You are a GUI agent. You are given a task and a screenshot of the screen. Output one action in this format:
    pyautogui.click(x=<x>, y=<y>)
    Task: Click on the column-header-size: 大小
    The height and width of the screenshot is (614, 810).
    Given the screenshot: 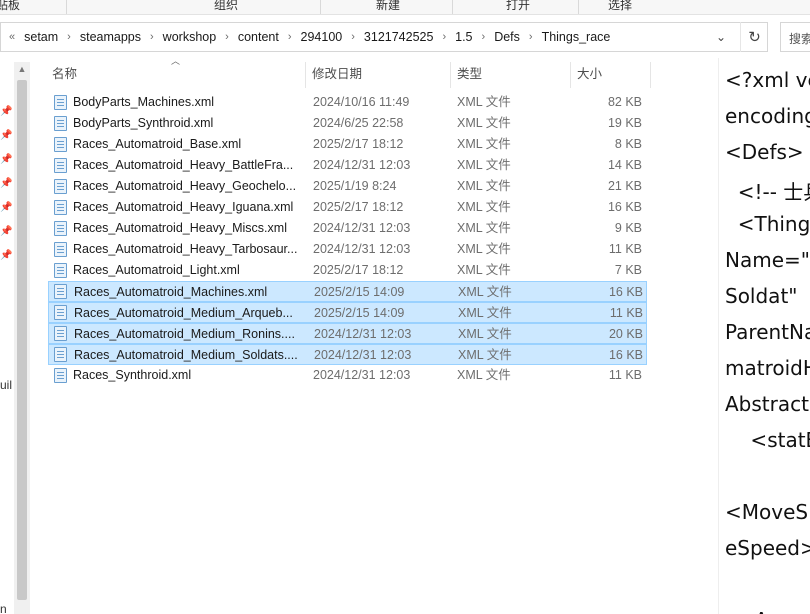 What is the action you would take?
    pyautogui.click(x=611, y=75)
    